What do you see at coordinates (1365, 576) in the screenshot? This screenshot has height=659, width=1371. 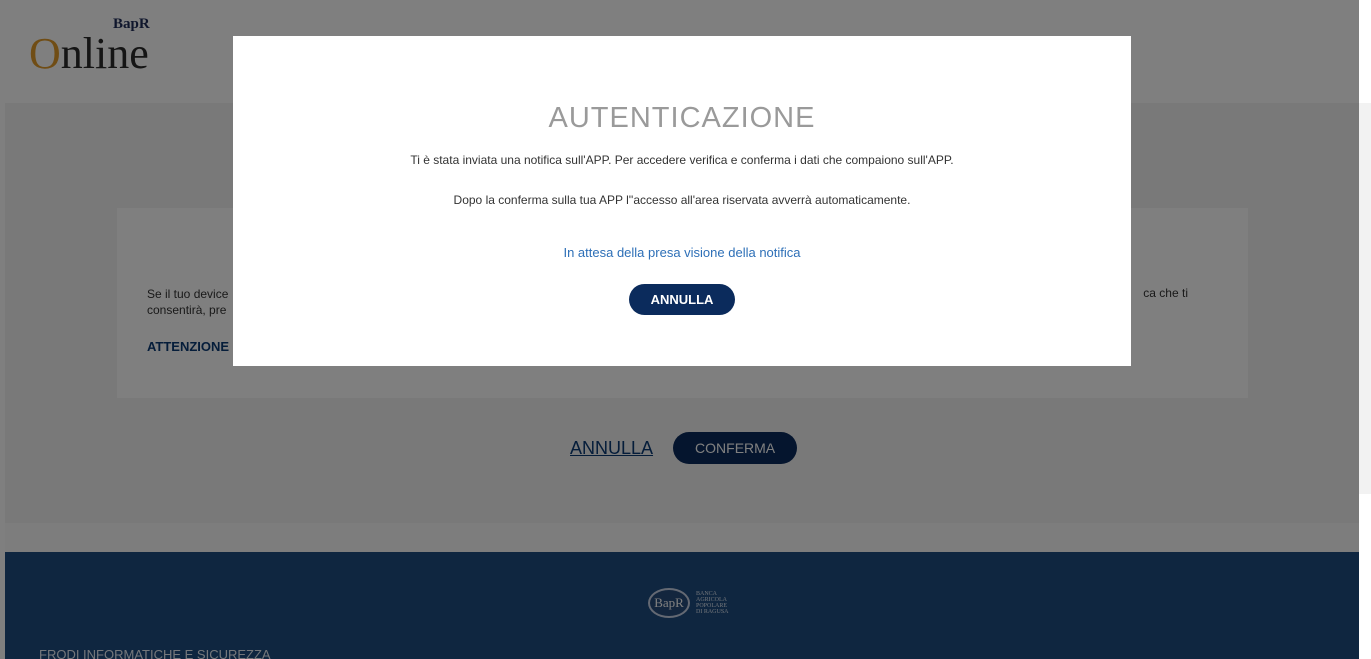 I see `scroll-area` at bounding box center [1365, 576].